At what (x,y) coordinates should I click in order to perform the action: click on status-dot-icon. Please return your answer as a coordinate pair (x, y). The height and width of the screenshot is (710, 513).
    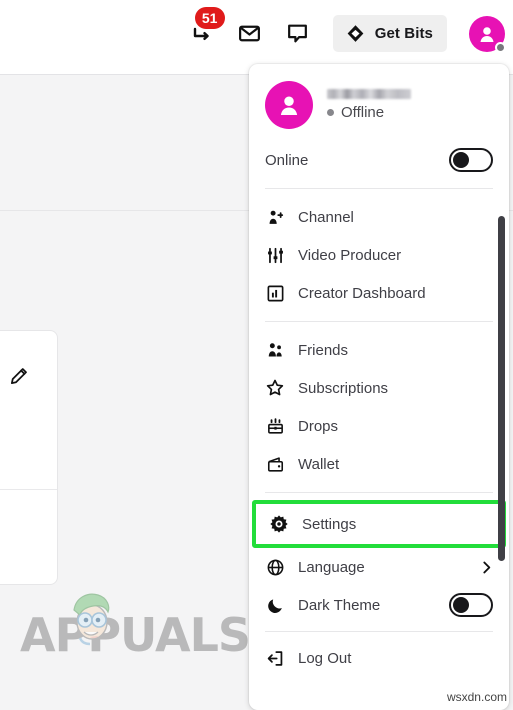
    Looking at the image, I should click on (330, 112).